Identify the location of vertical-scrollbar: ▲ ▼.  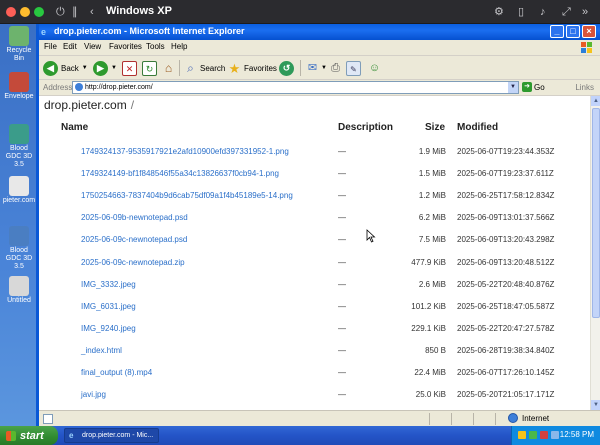
(595, 253).